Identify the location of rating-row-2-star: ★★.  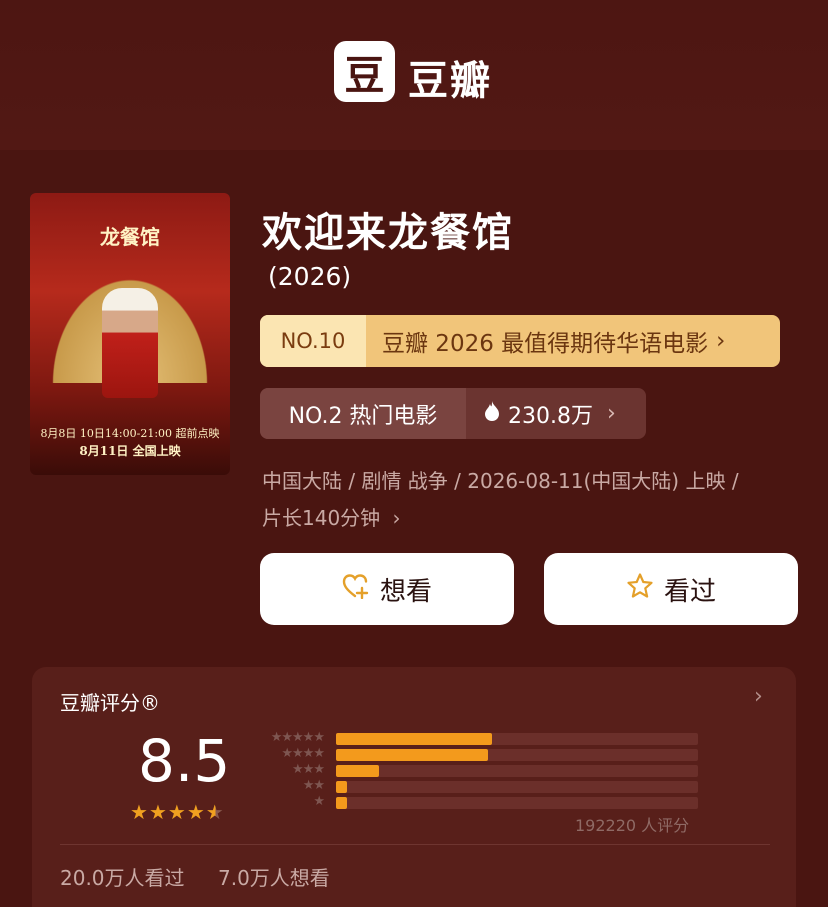
(475, 786).